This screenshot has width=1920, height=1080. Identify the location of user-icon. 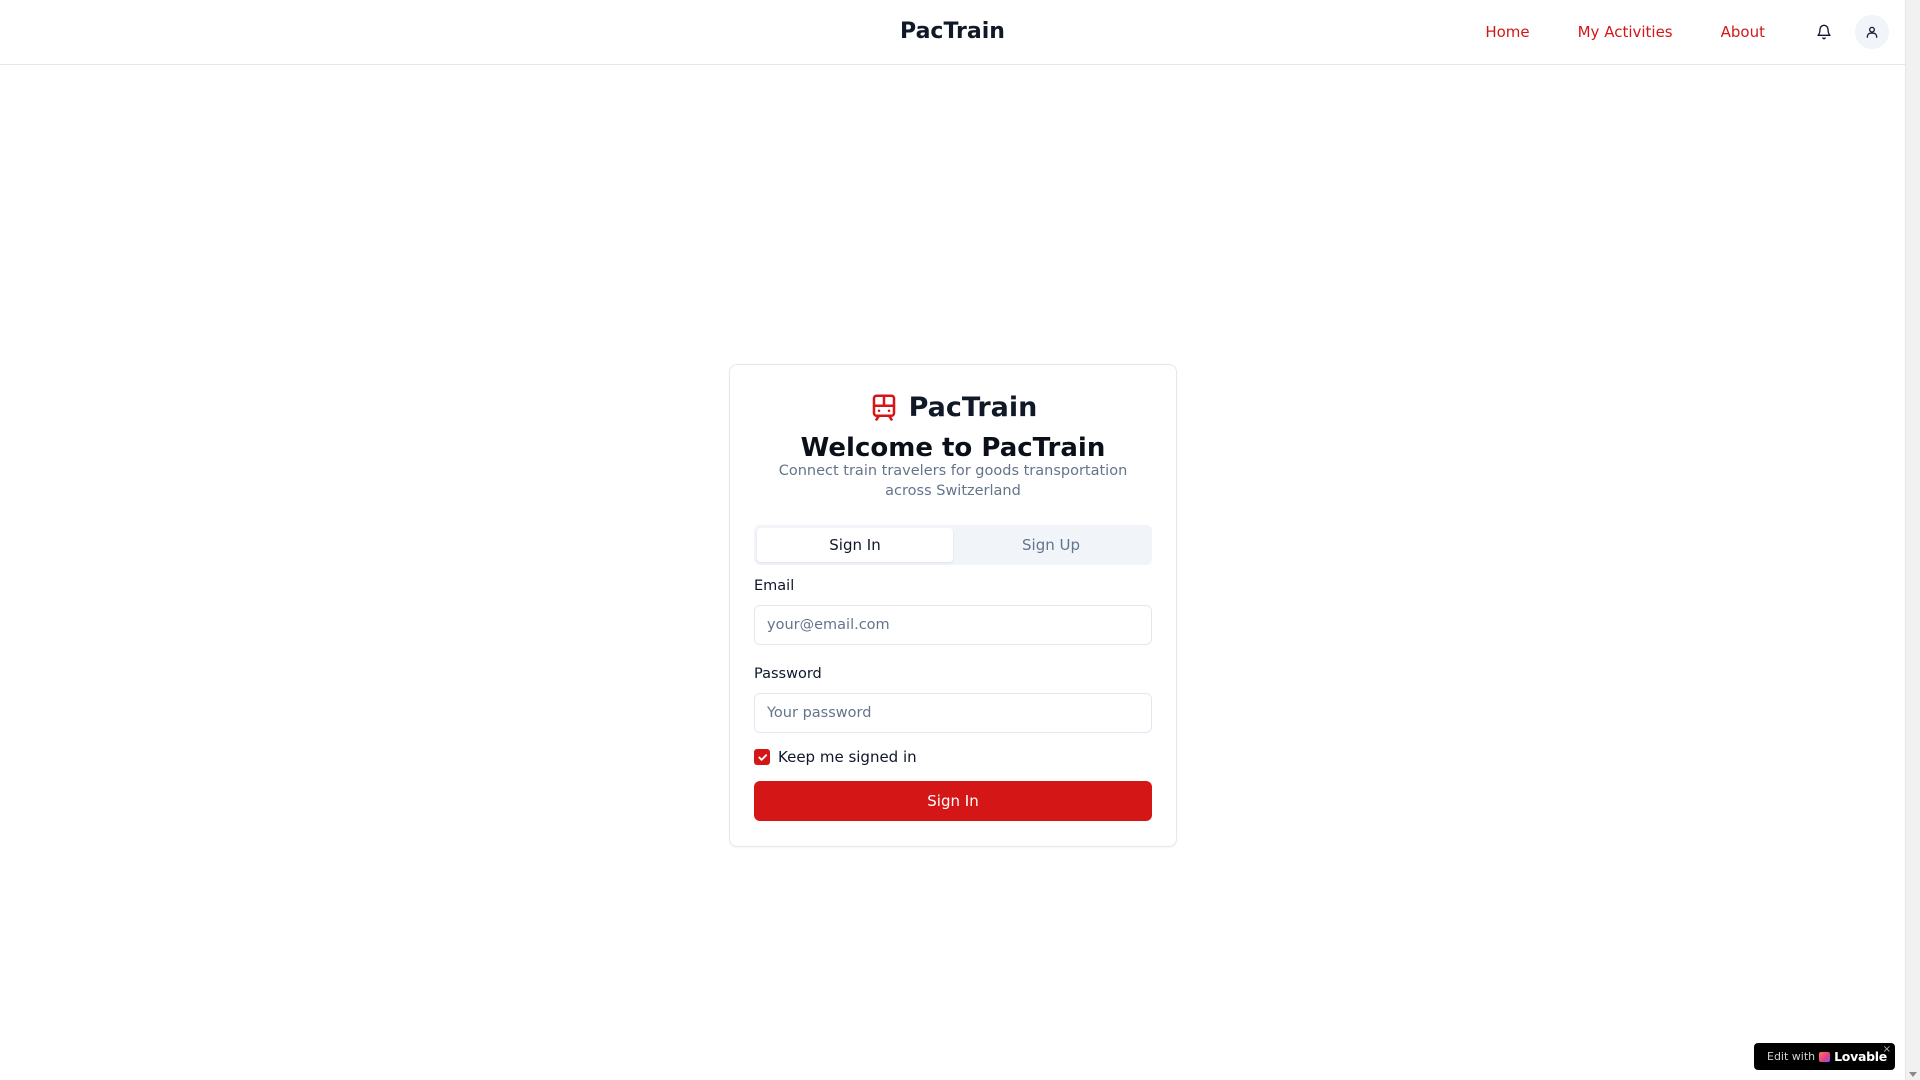
(1872, 32).